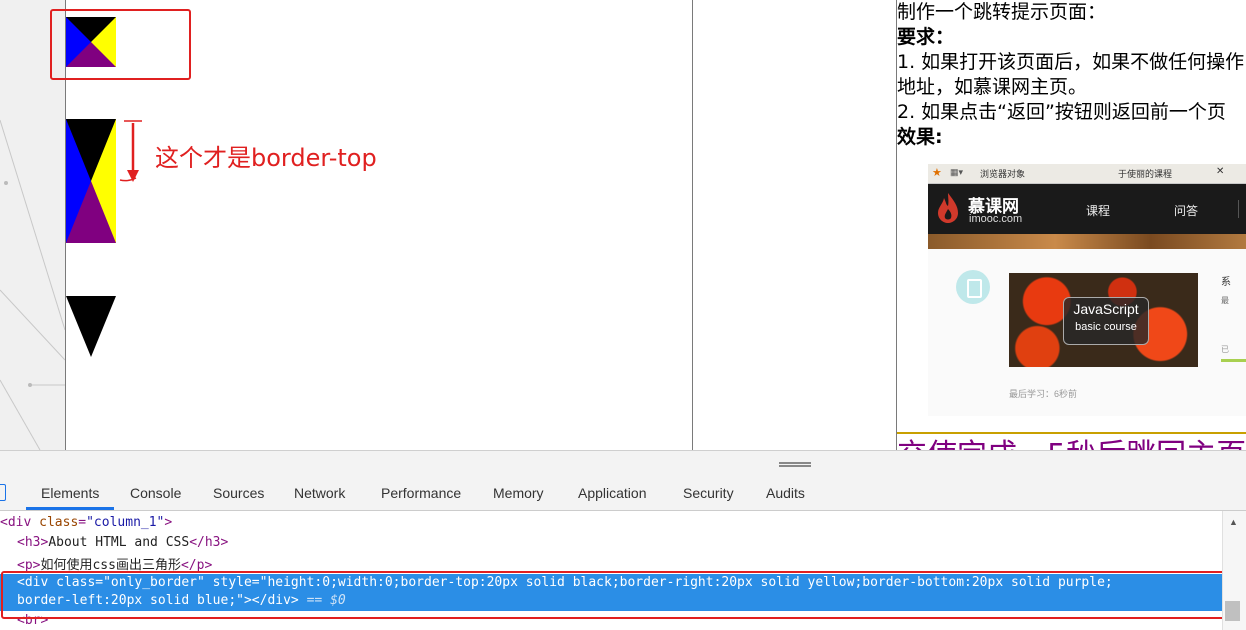 The height and width of the screenshot is (630, 1246). I want to click on node-attr-name: class, so click(59, 522).